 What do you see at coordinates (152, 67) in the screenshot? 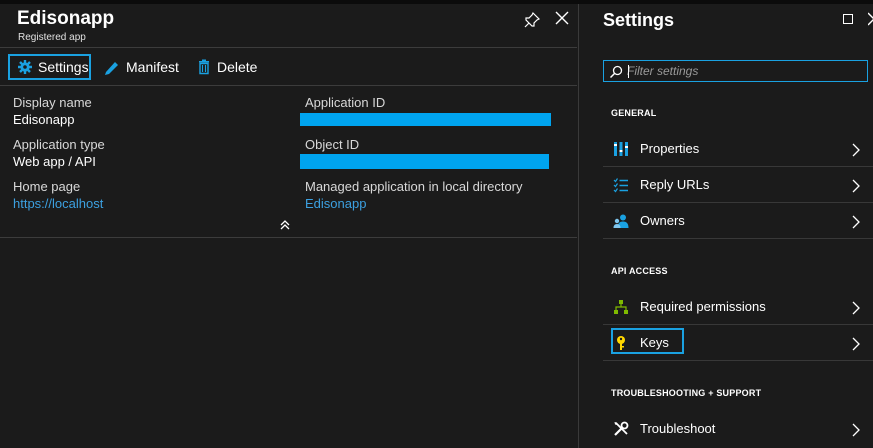
I see `manifest-label: Manifest` at bounding box center [152, 67].